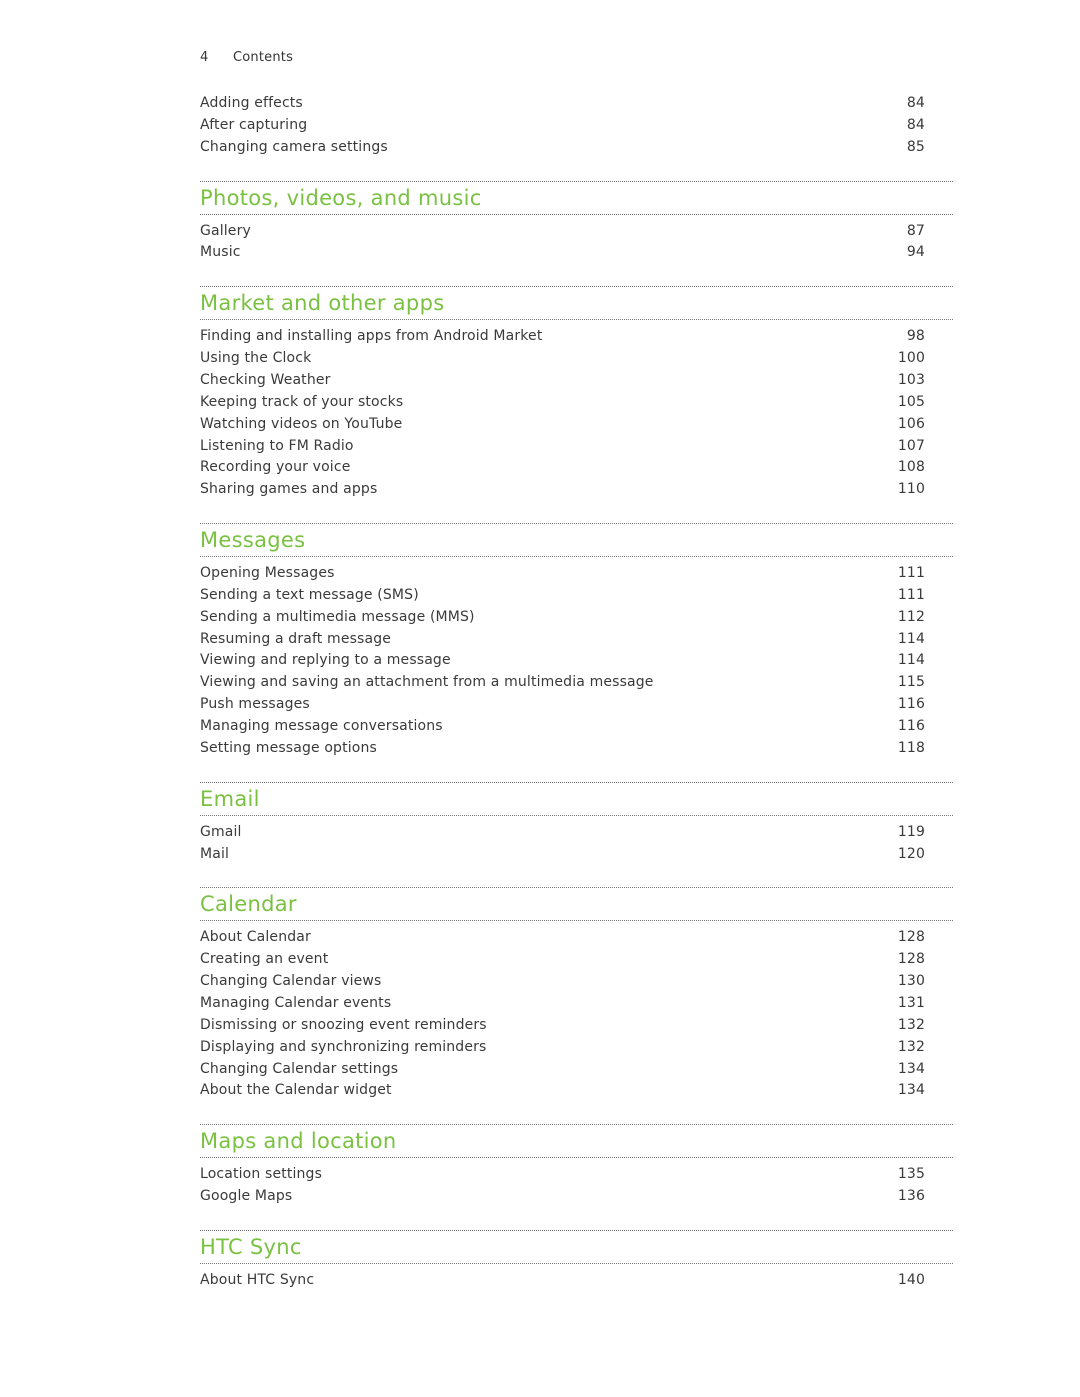 The image size is (1080, 1397). I want to click on toc-entry-title: About the Calendar widget, so click(296, 1090).